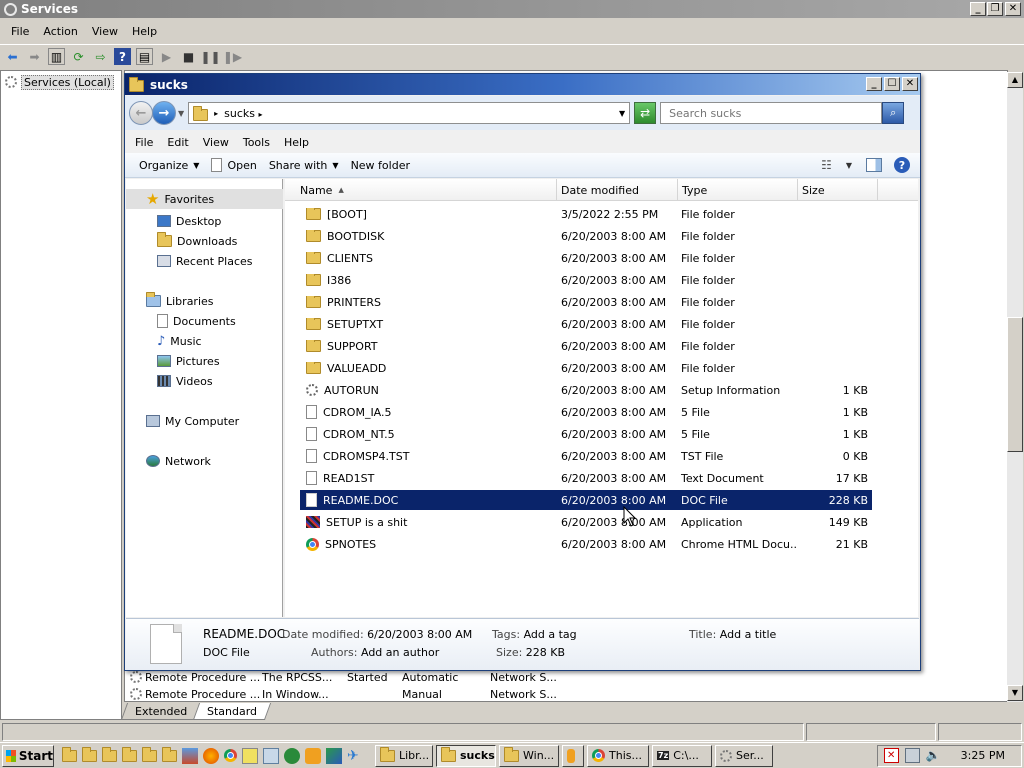  Describe the element at coordinates (573, 755) in the screenshot. I see `taskbar-button-player` at that location.